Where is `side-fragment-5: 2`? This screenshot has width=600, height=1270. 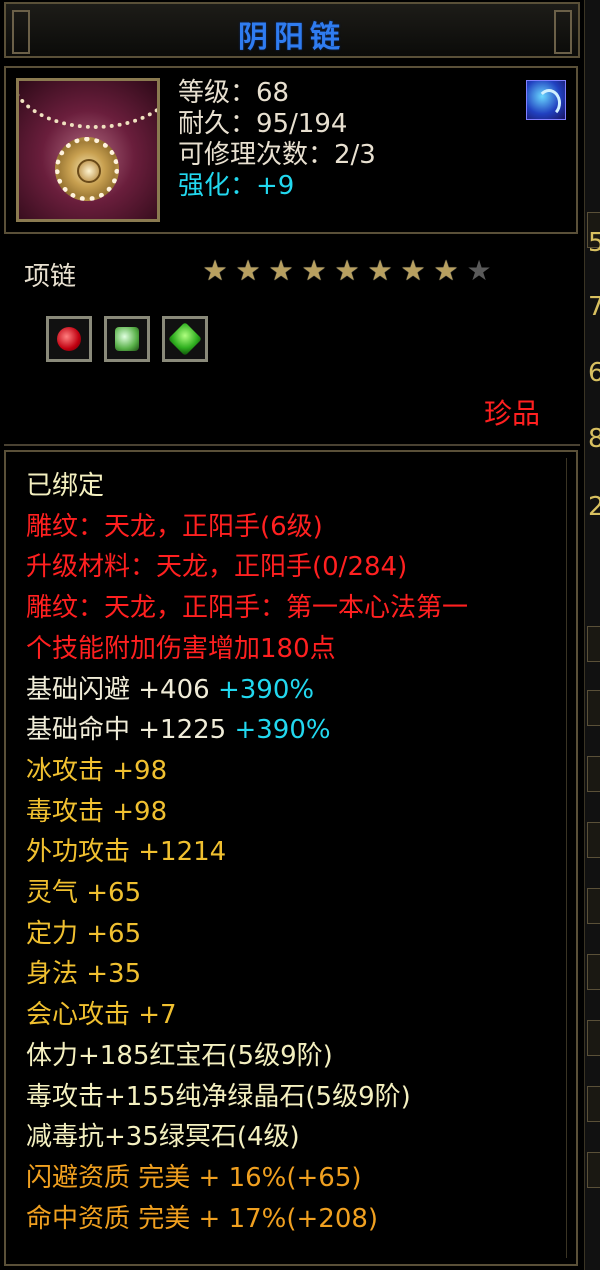
side-fragment-5: 2 is located at coordinates (594, 507).